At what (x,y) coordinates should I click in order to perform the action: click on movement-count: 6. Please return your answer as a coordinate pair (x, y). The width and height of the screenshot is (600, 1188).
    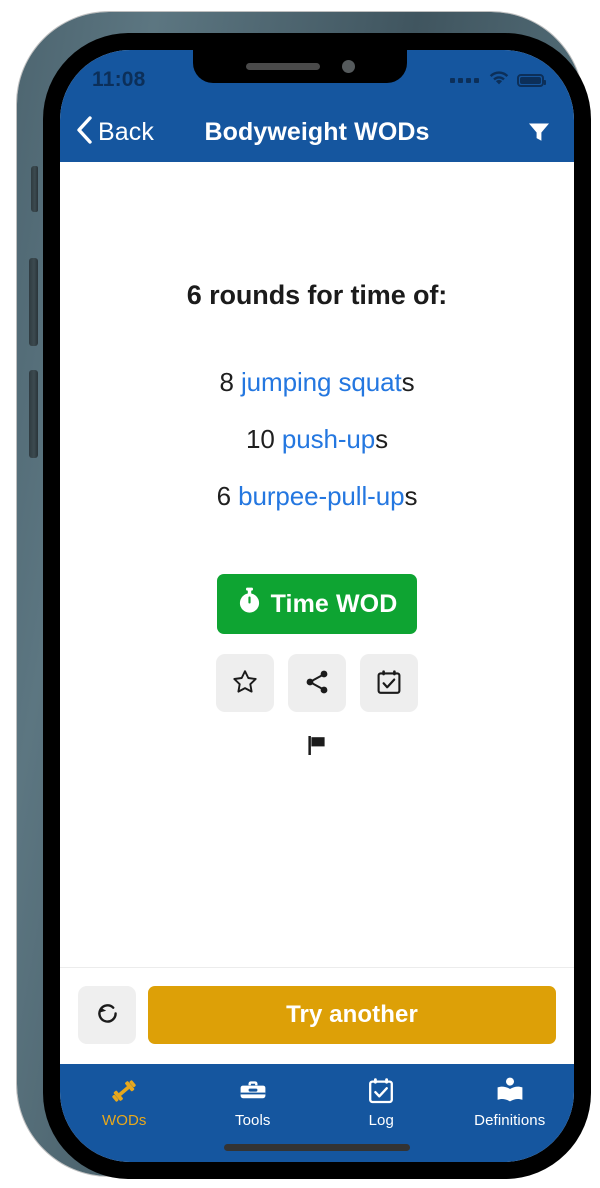
    Looking at the image, I should click on (224, 496).